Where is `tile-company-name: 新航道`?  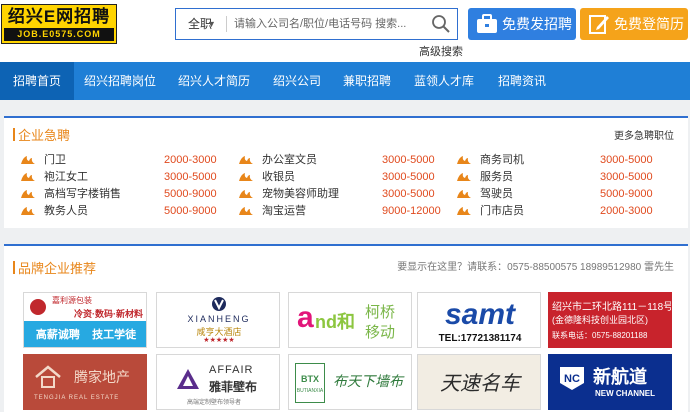
tile-company-name: 新航道 is located at coordinates (620, 377).